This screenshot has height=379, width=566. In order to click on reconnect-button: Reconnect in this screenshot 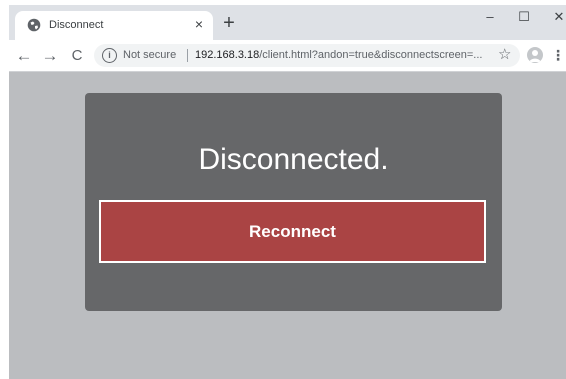, I will do `click(292, 231)`.